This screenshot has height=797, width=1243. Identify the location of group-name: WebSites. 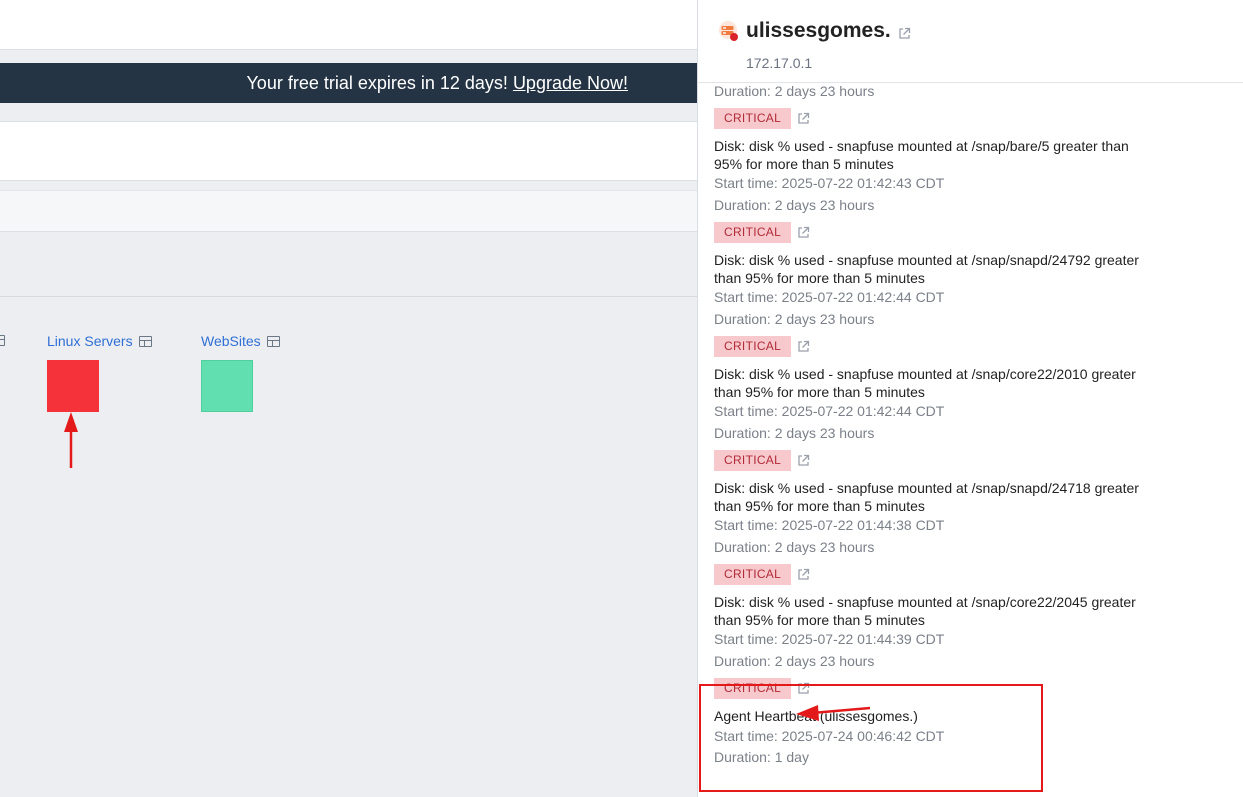
(231, 341).